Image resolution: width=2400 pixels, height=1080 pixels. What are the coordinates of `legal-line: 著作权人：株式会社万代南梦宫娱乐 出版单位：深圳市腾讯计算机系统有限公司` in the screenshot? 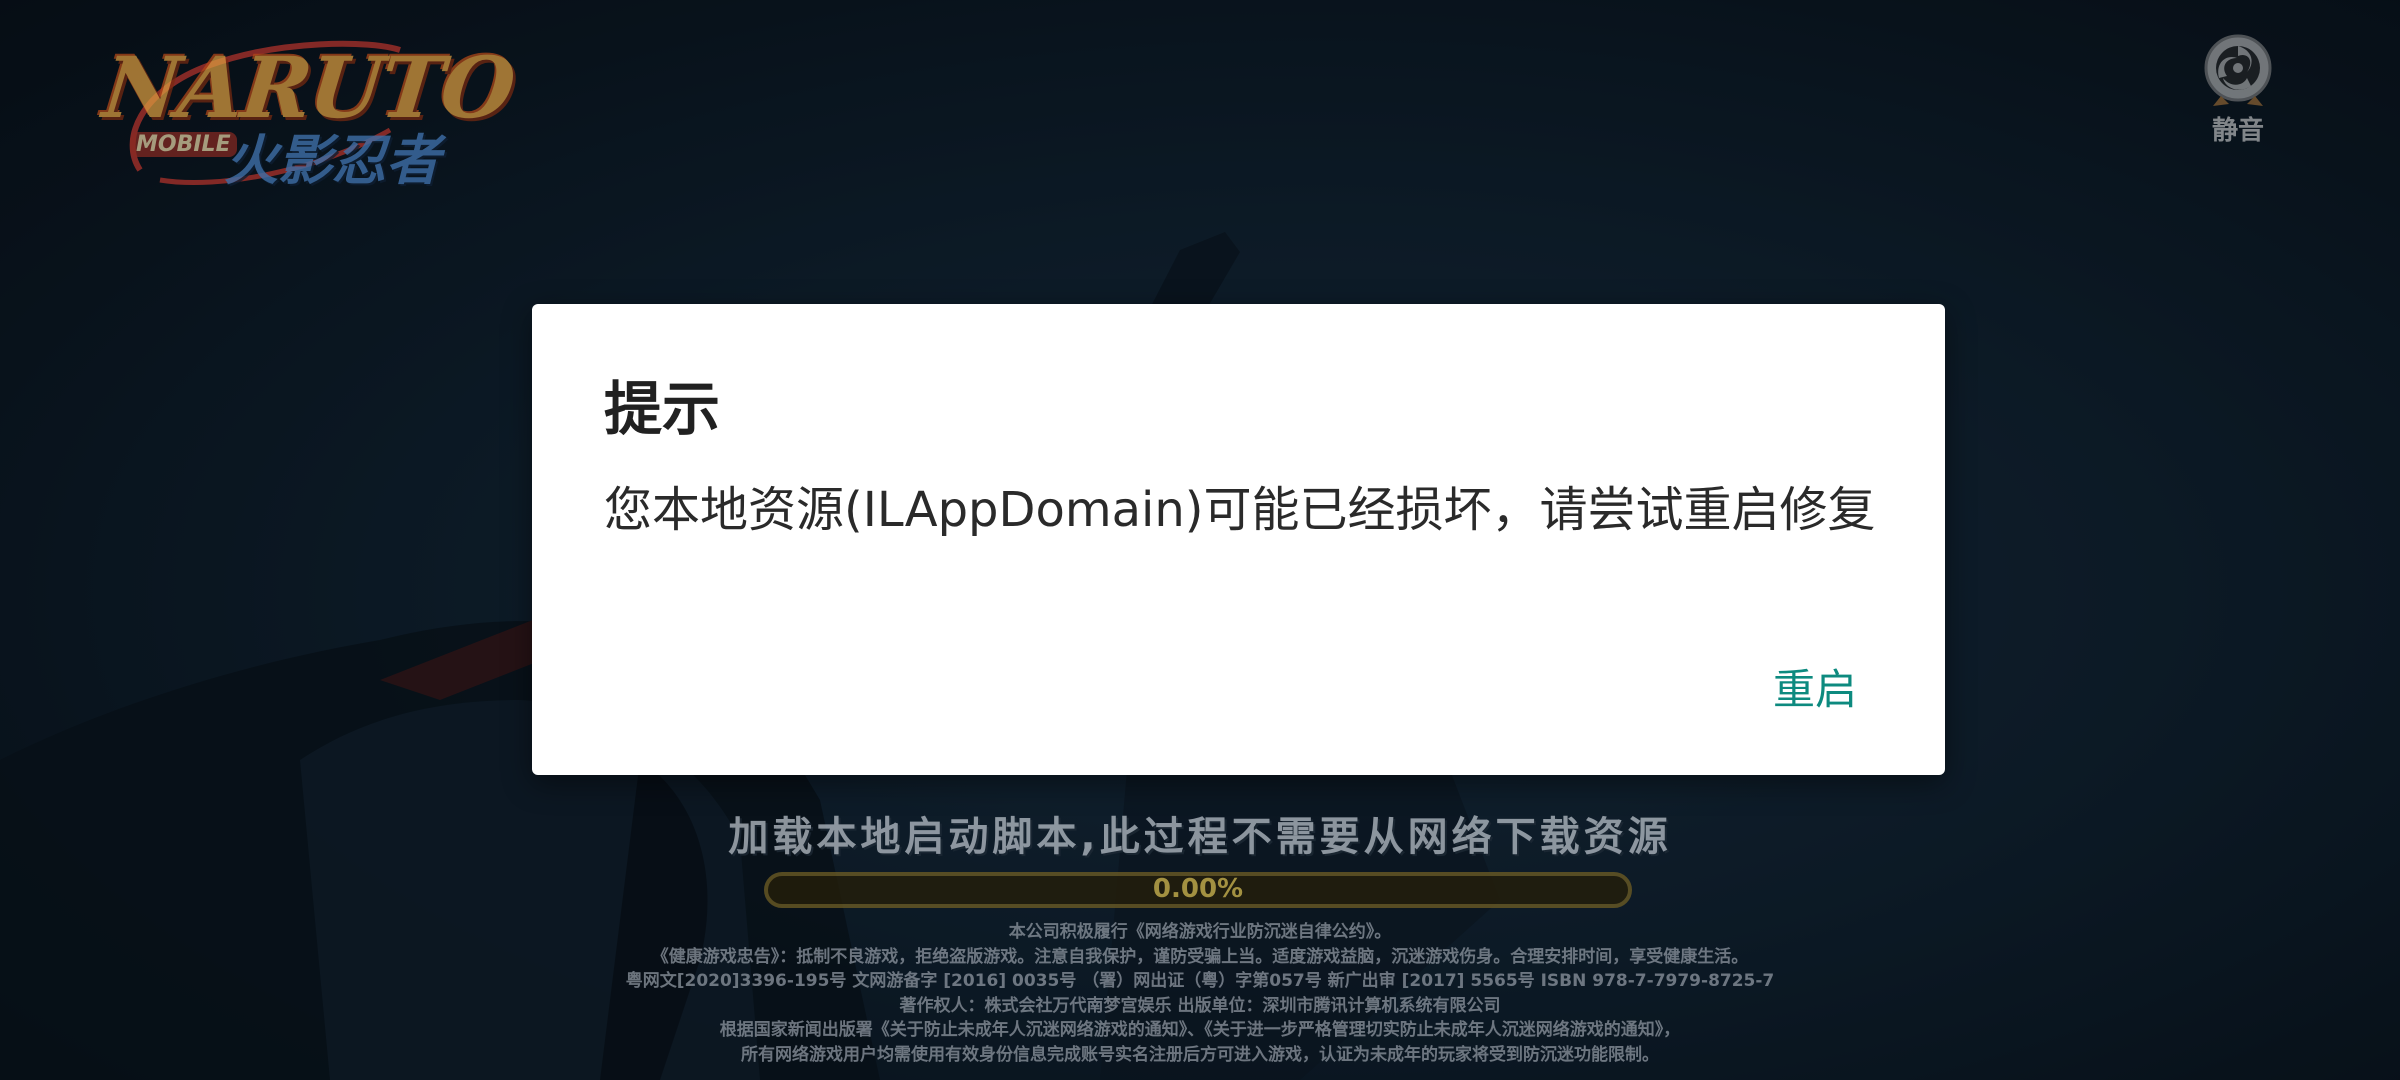 It's located at (1200, 1005).